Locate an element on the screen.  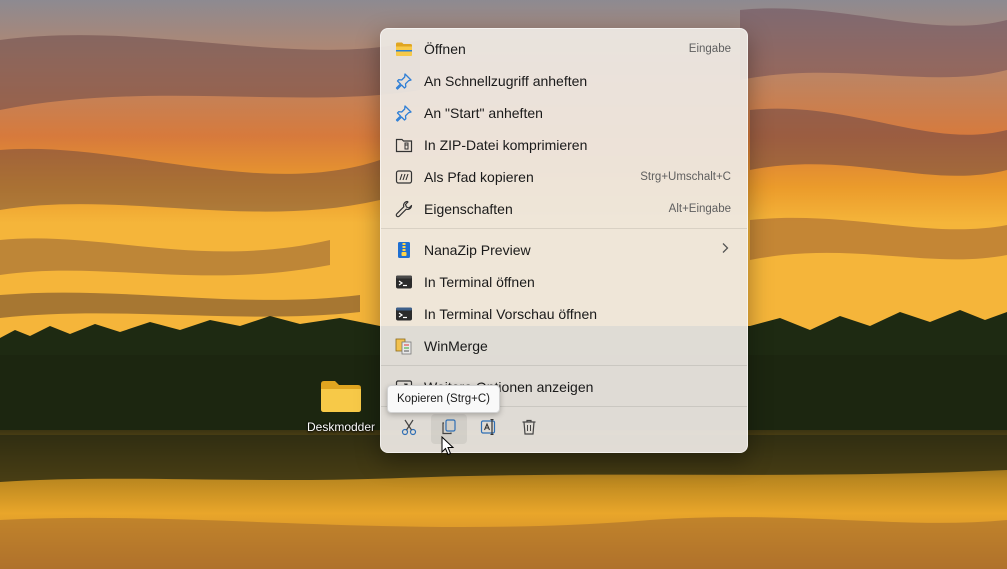
rename-button is located at coordinates (489, 429).